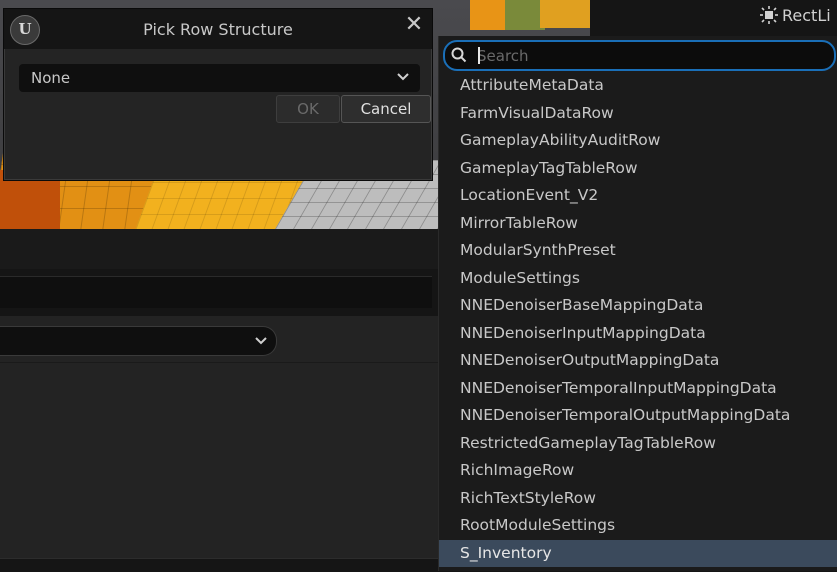  What do you see at coordinates (638, 141) in the screenshot?
I see `option-item: GameplayAbilityAuditRow` at bounding box center [638, 141].